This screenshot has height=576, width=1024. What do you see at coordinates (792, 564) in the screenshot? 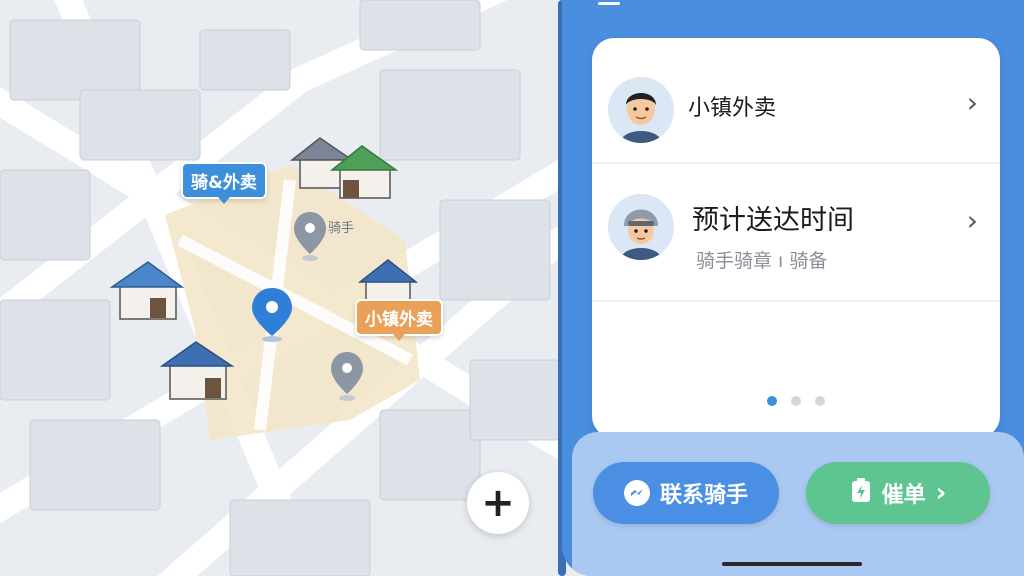
I see `home-indicator` at bounding box center [792, 564].